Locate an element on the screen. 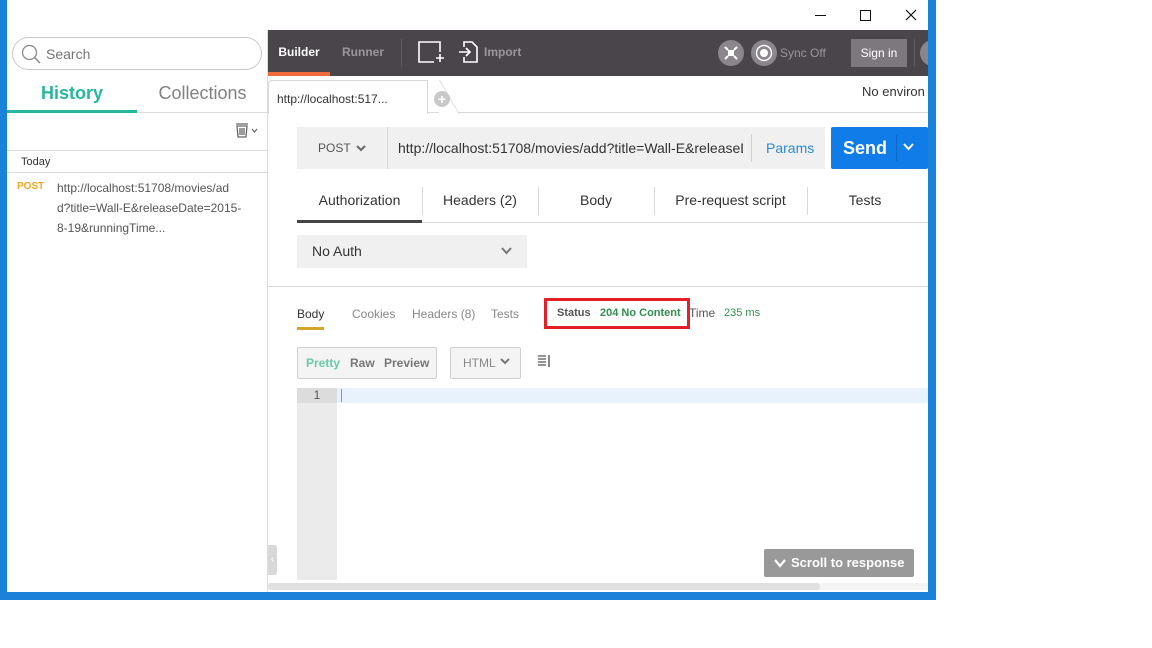 The height and width of the screenshot is (648, 1152). sidebar-toolbar is located at coordinates (137, 132).